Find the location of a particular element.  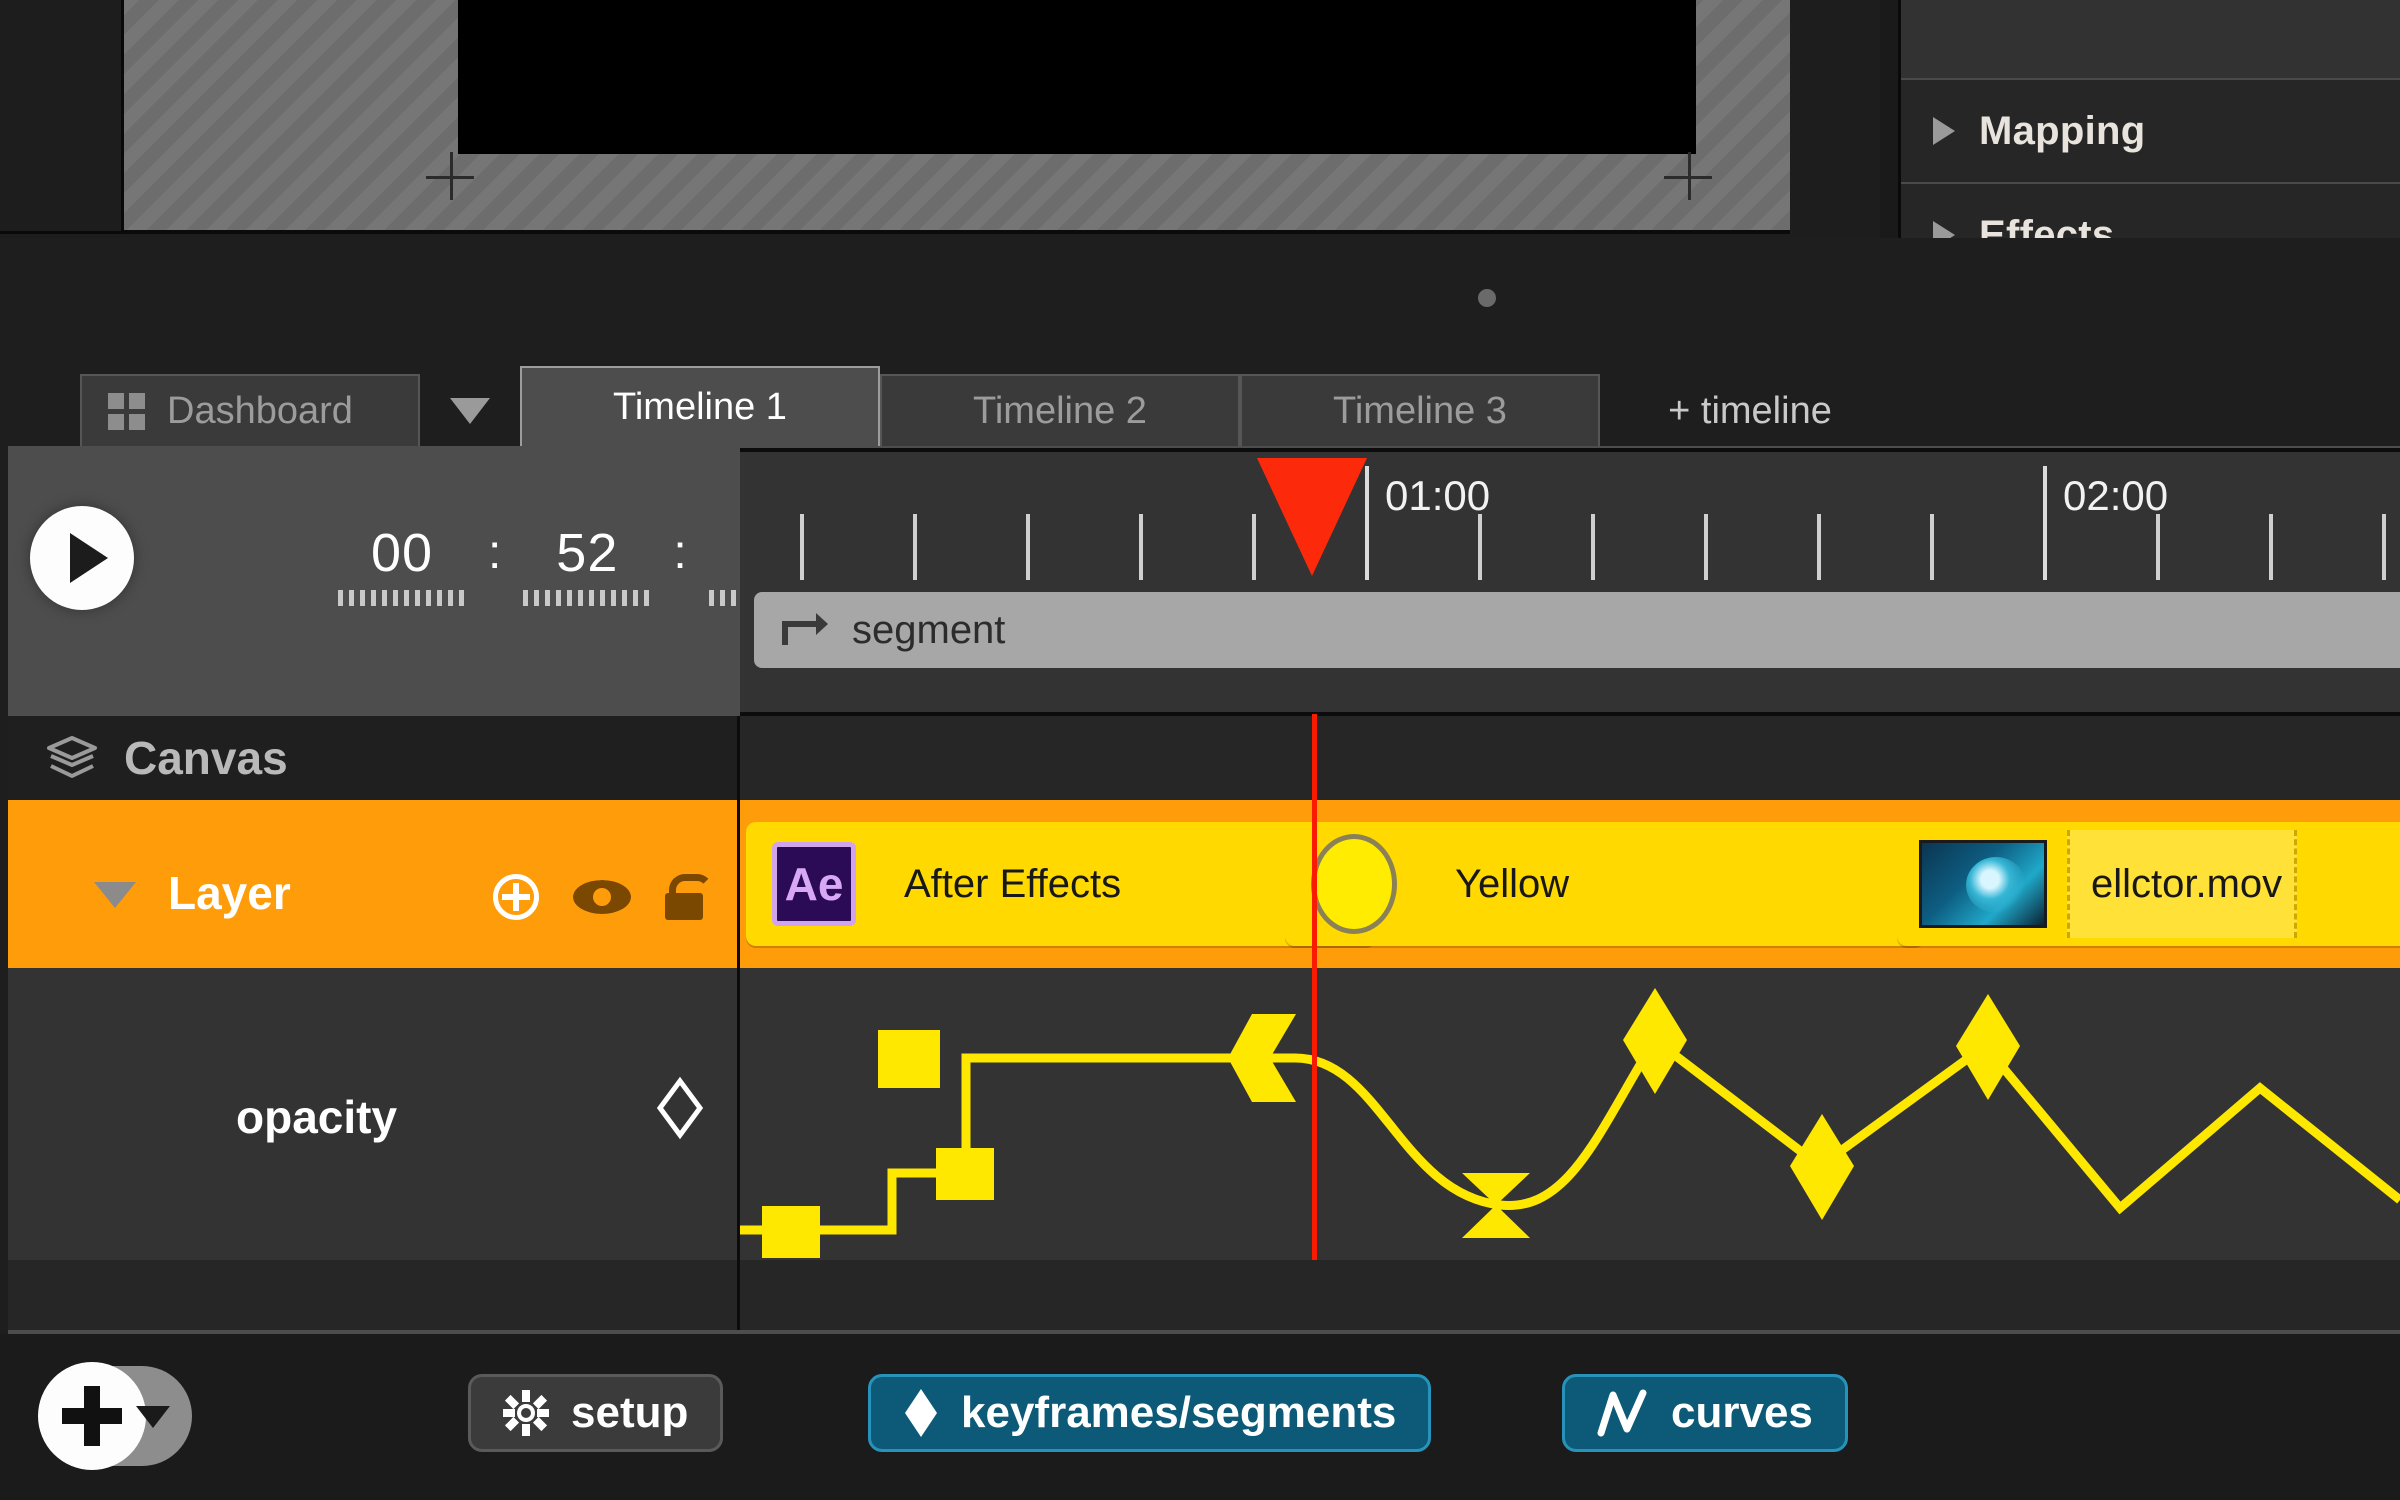

ruler-label: 01:00 is located at coordinates (1438, 495).